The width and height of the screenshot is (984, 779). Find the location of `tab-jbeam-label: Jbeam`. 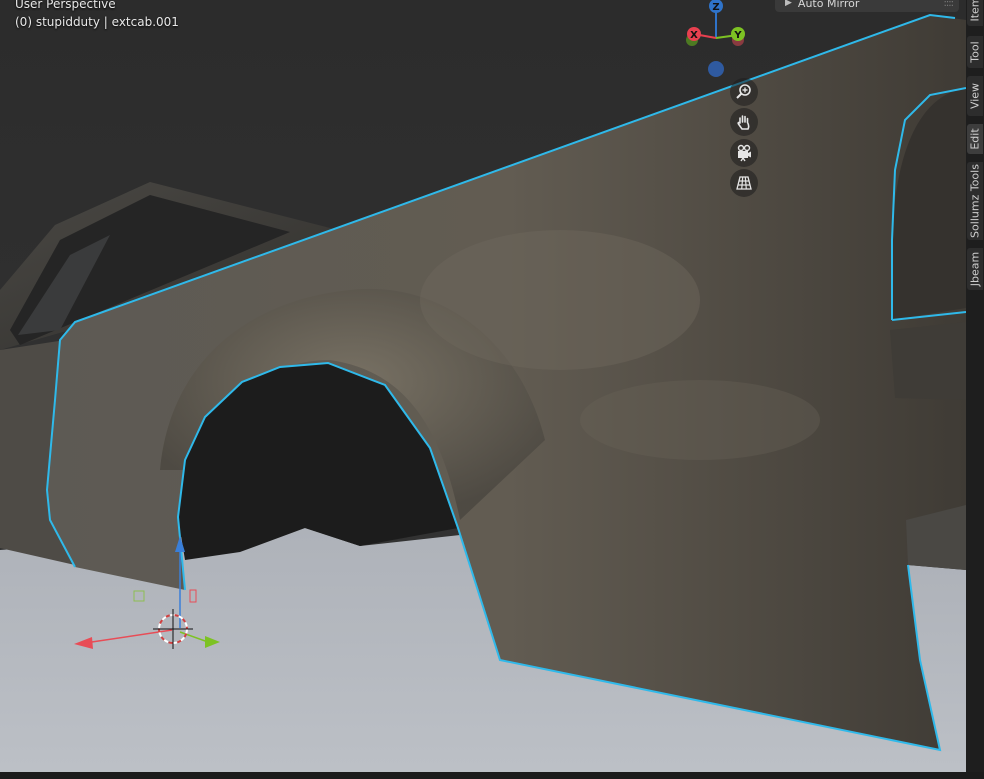

tab-jbeam-label: Jbeam is located at coordinates (975, 269).